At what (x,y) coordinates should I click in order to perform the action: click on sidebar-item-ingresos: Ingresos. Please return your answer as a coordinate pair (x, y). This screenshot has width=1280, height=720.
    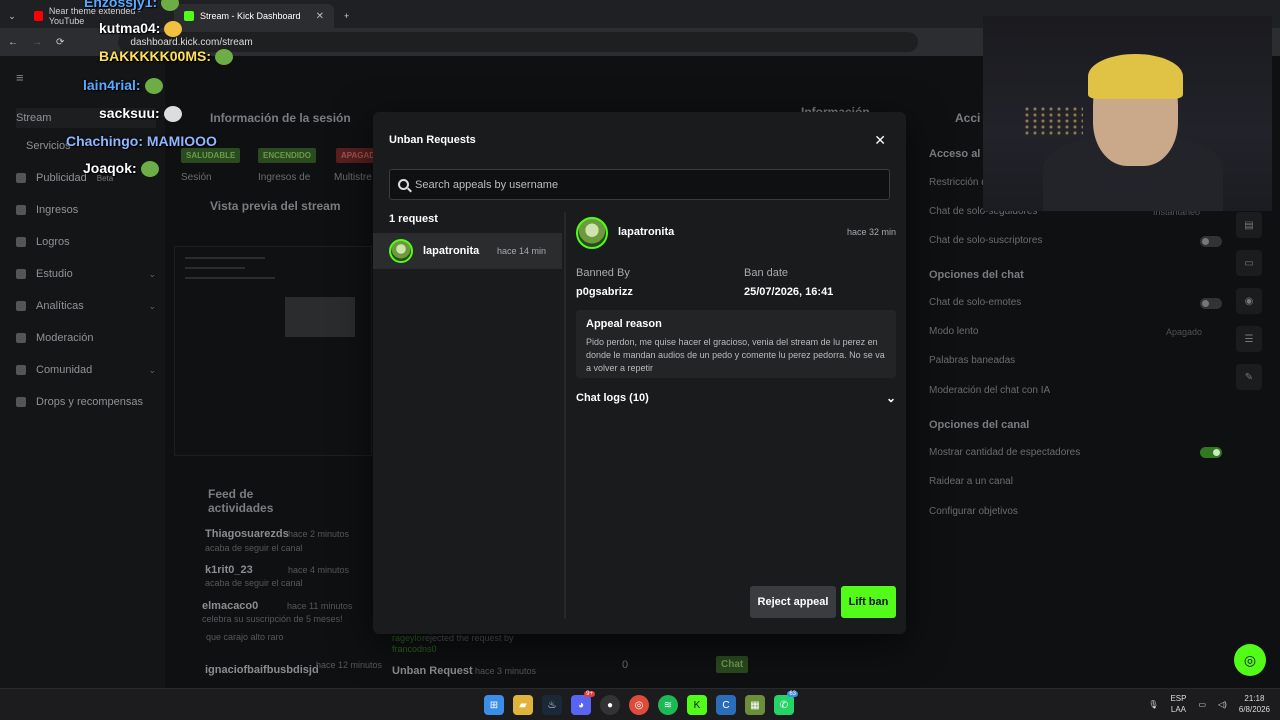
    Looking at the image, I should click on (86, 210).